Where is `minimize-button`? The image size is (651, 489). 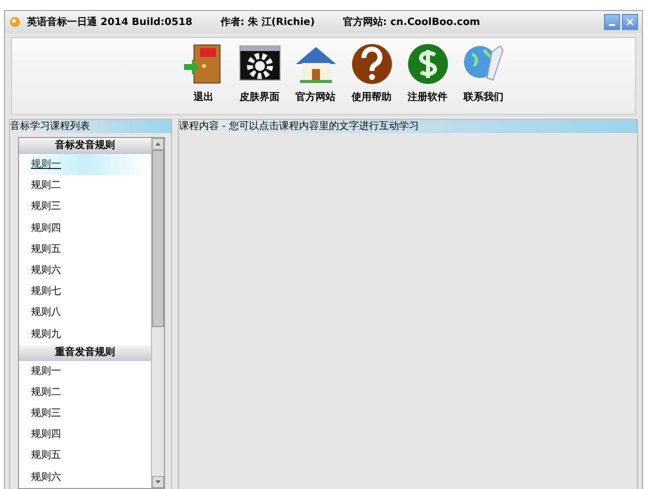 minimize-button is located at coordinates (612, 22).